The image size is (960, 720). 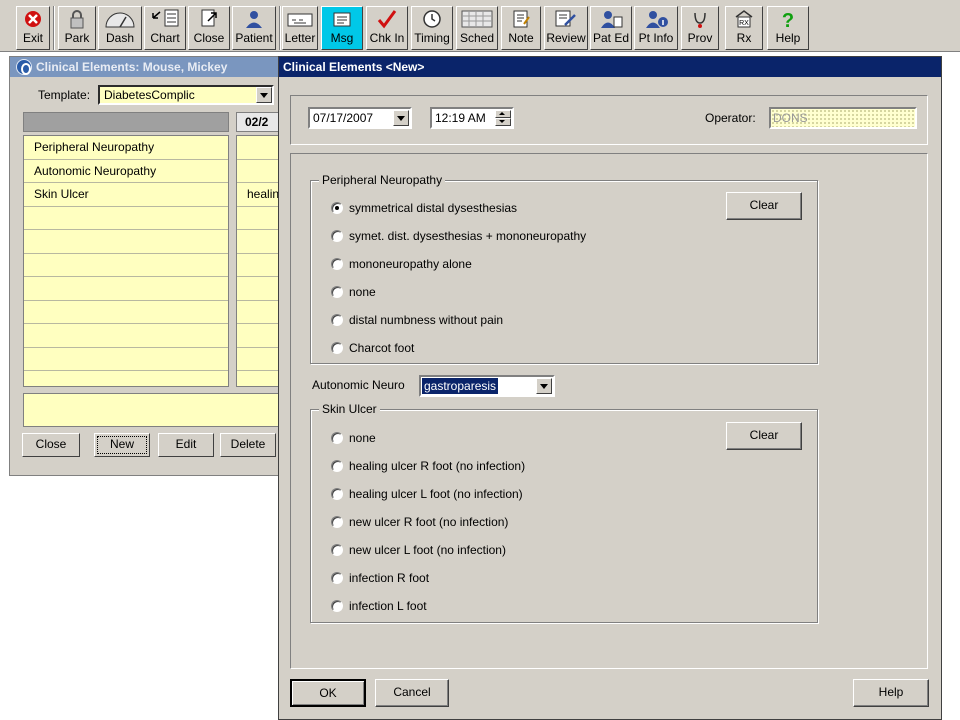 I want to click on delete-button: Delete, so click(x=248, y=445).